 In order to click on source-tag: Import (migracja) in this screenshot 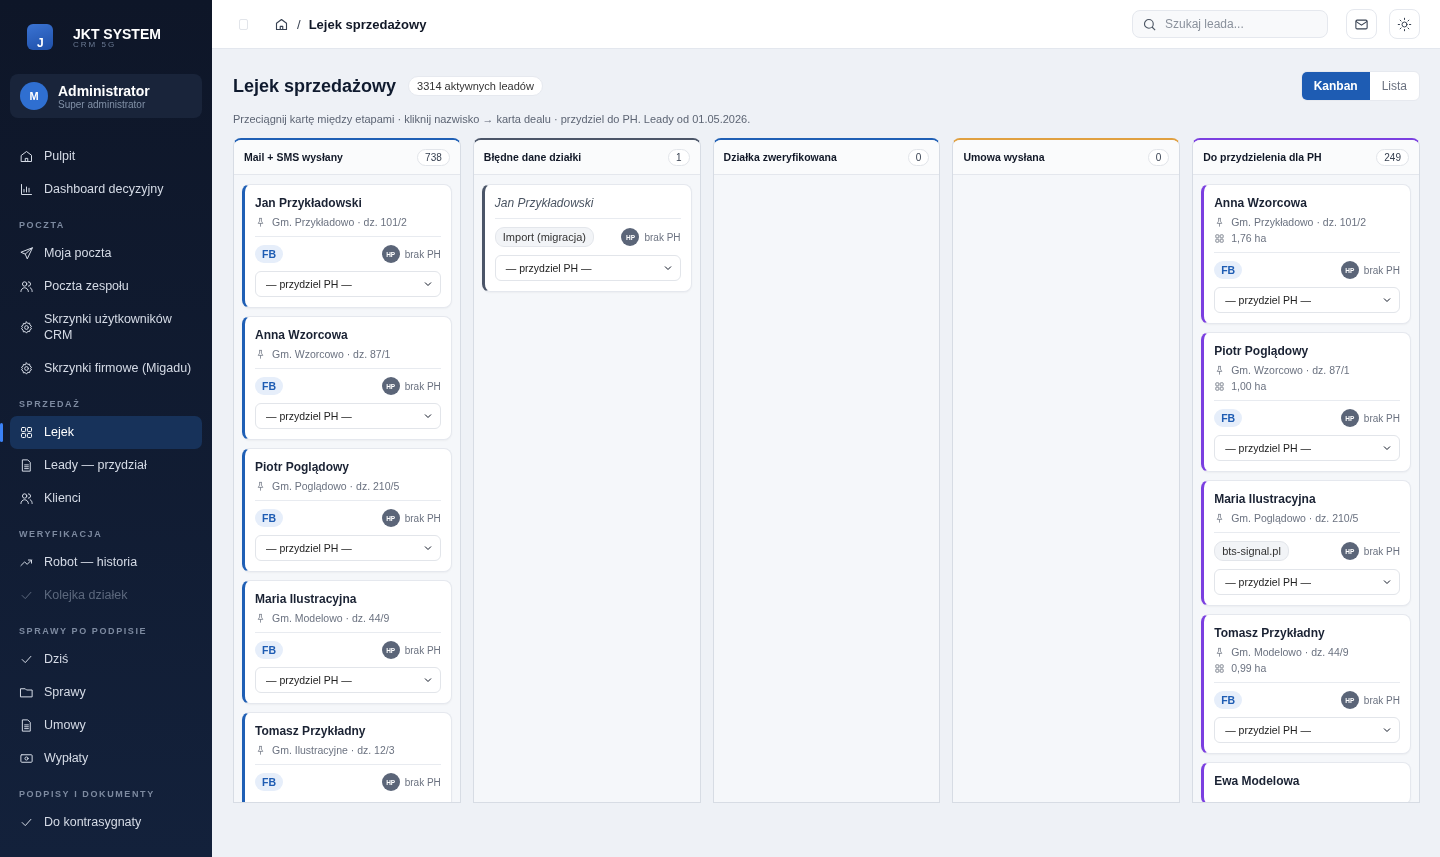, I will do `click(544, 237)`.